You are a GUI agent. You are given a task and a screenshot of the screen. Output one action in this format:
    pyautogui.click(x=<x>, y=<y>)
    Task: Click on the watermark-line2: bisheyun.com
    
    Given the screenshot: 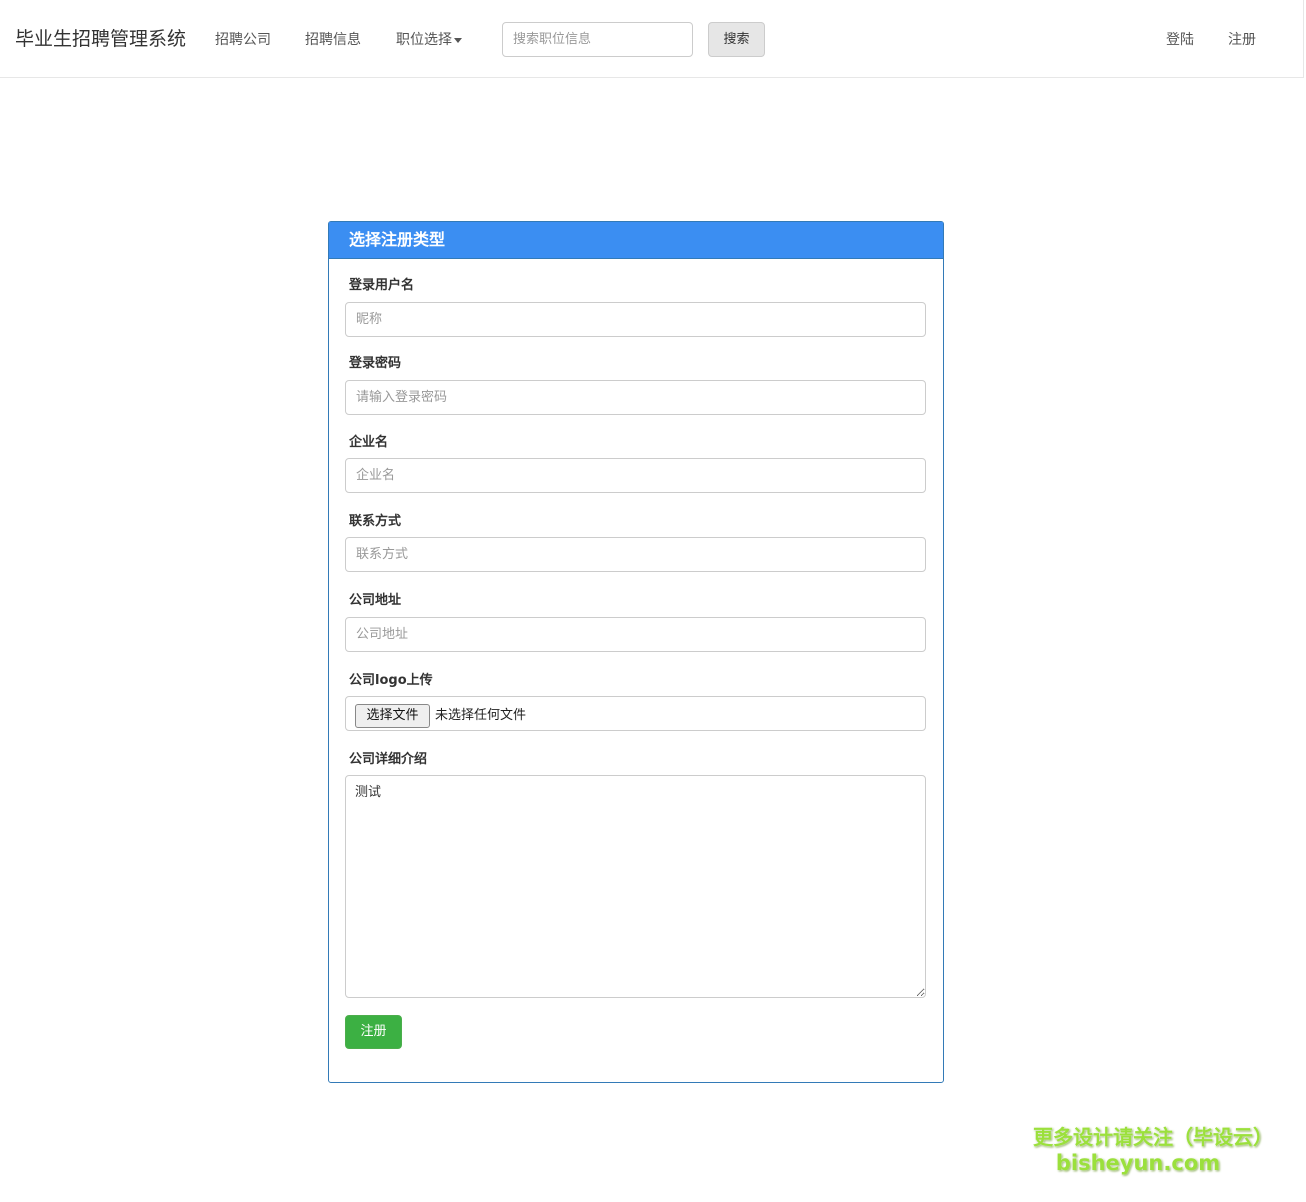 What is the action you would take?
    pyautogui.click(x=1138, y=1163)
    